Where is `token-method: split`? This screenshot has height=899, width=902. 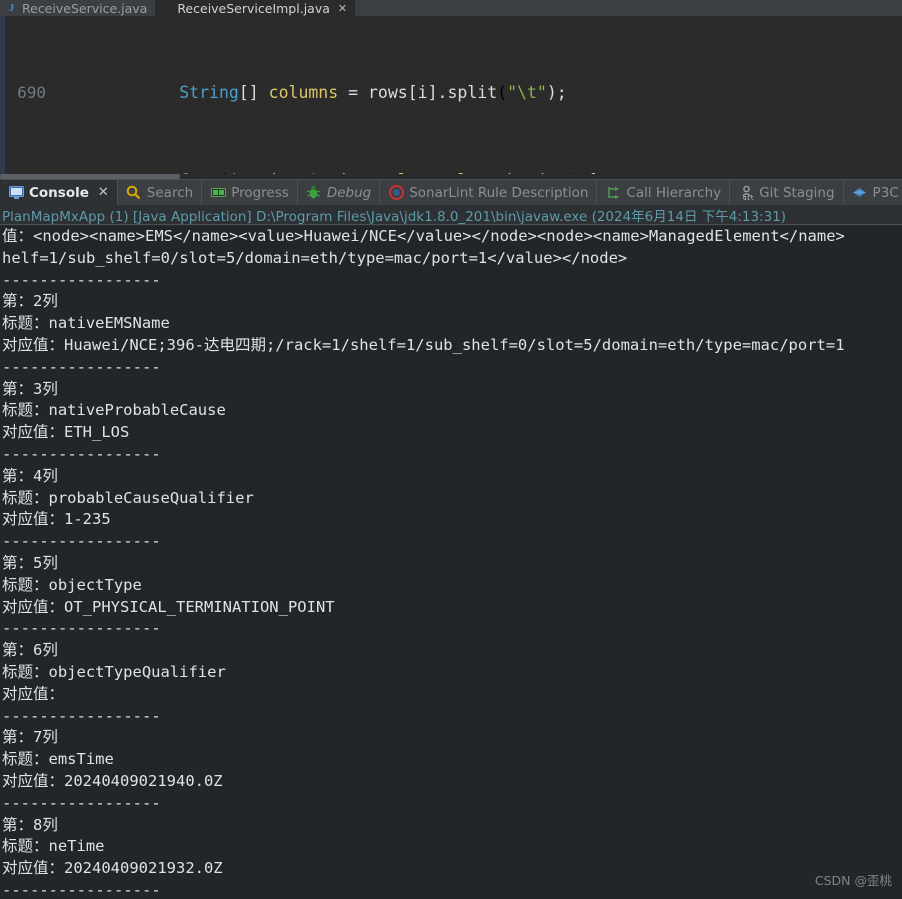 token-method: split is located at coordinates (472, 92).